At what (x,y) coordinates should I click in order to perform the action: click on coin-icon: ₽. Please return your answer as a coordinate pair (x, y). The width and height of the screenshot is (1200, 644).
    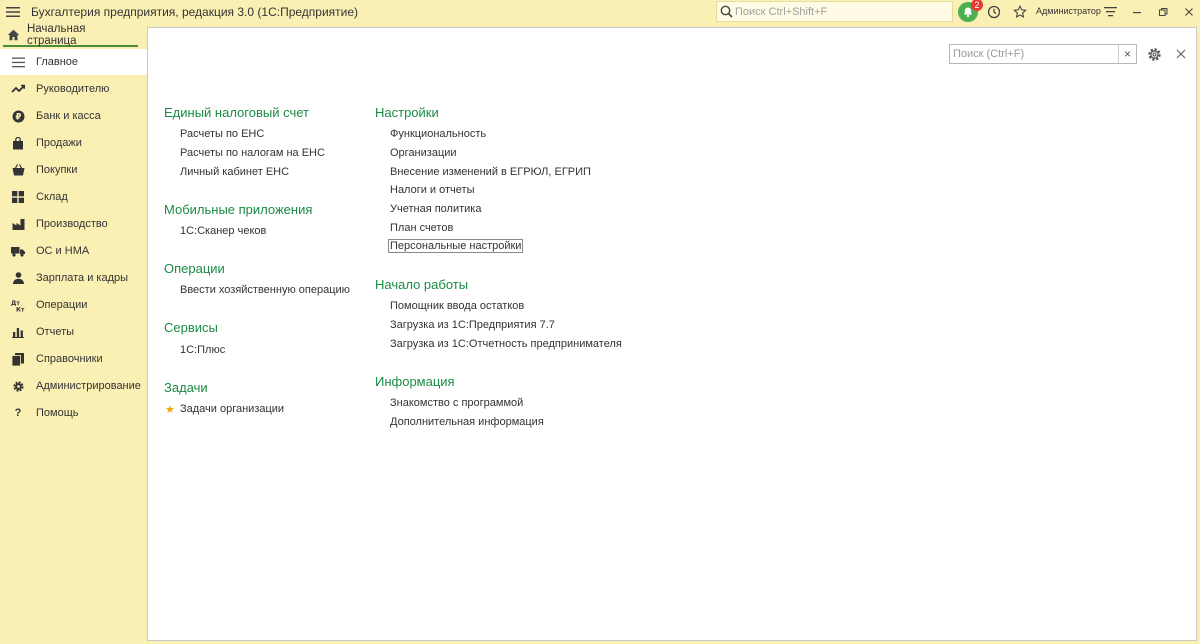
    Looking at the image, I should click on (18, 116).